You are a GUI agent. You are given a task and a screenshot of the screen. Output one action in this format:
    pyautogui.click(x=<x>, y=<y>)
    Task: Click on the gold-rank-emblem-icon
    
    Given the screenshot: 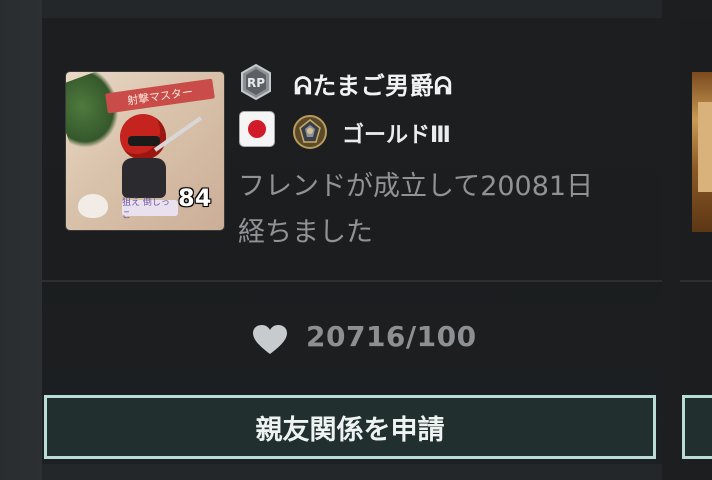 What is the action you would take?
    pyautogui.click(x=310, y=132)
    